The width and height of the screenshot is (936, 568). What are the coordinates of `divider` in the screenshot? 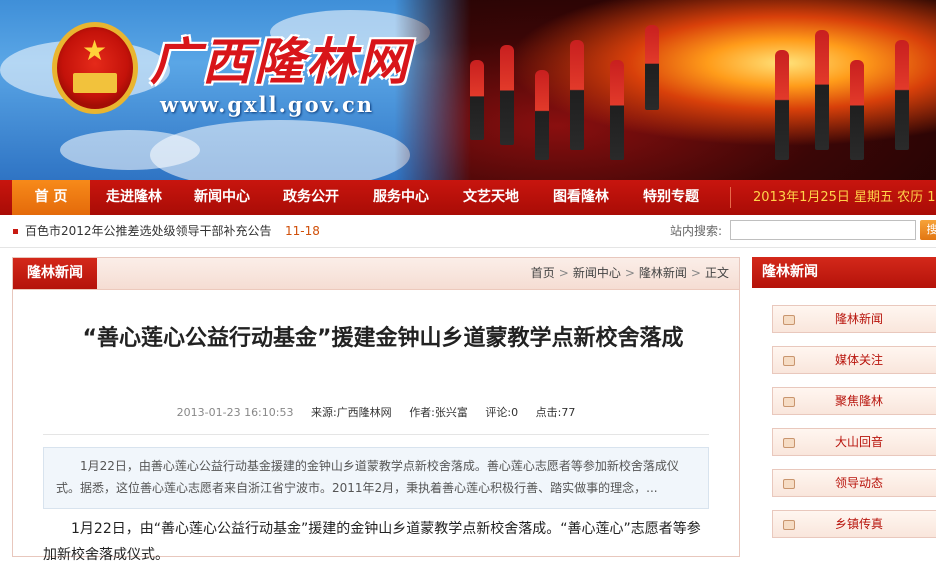 It's located at (376, 434).